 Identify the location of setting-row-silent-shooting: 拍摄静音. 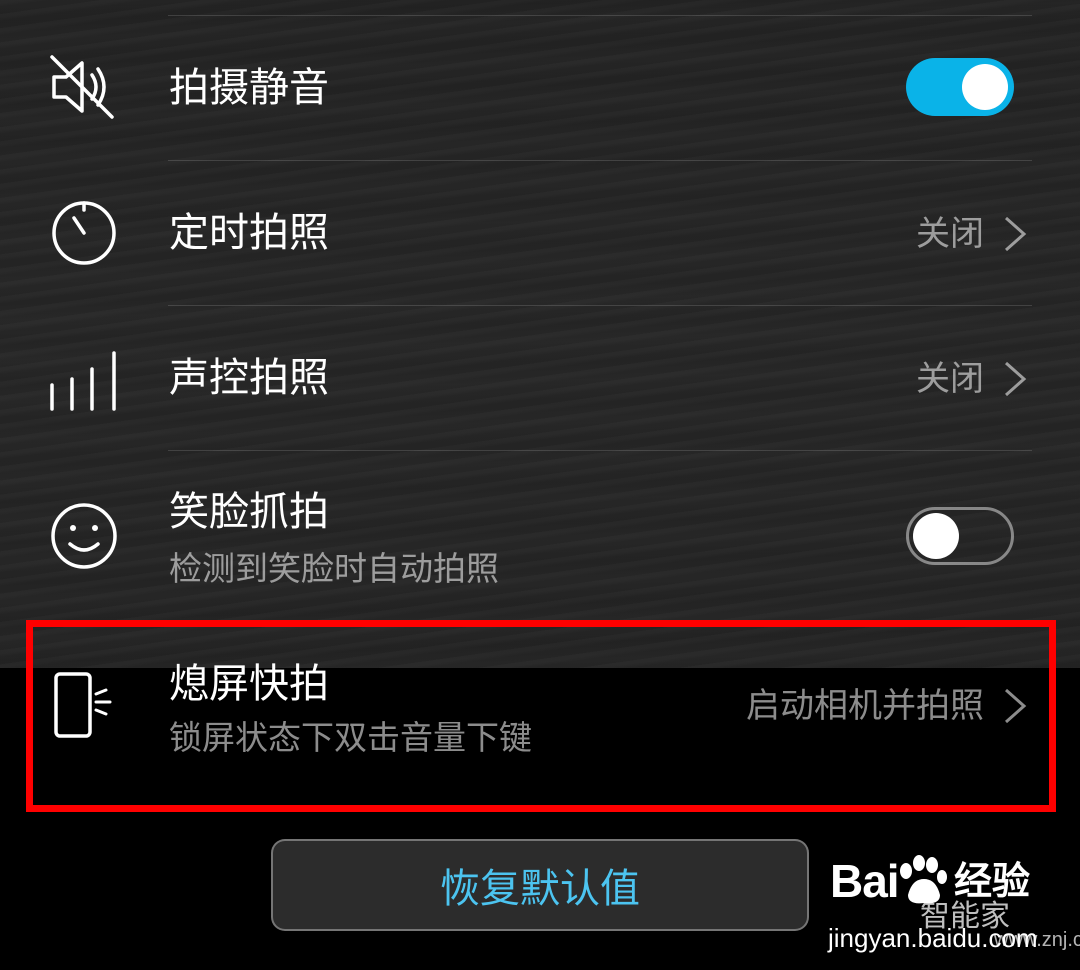
(540, 87).